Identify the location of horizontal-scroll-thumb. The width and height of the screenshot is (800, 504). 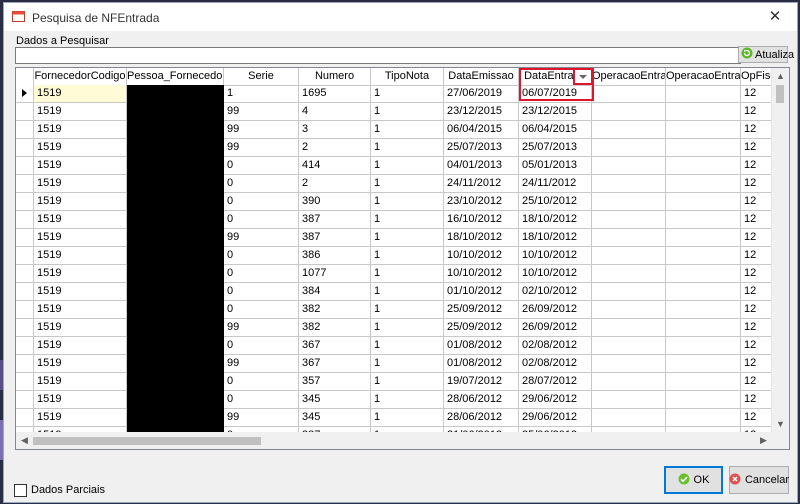
(147, 441).